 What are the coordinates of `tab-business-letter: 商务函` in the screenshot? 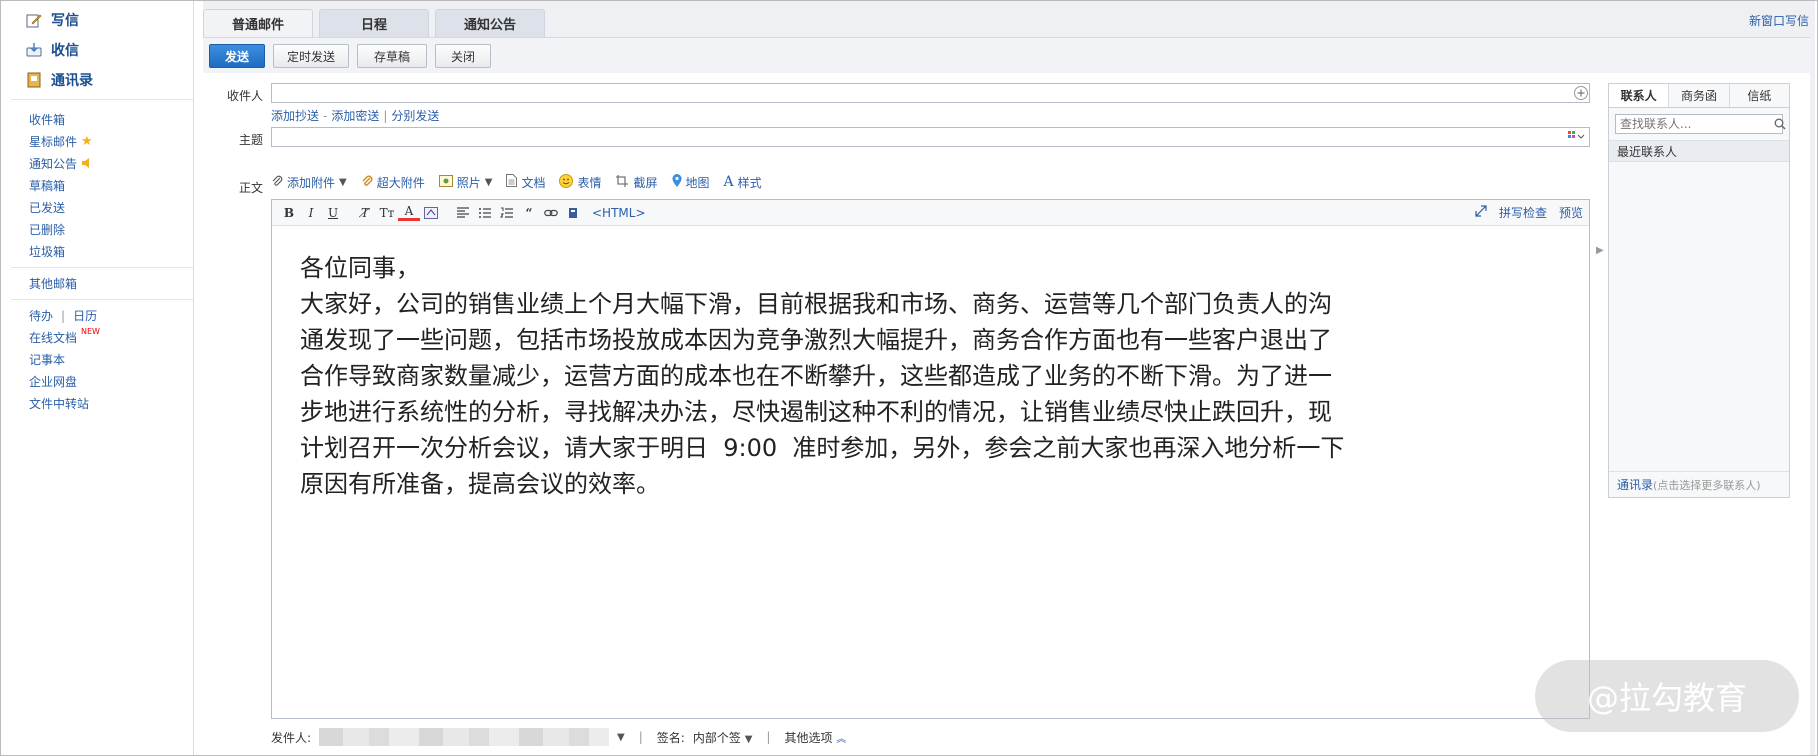 It's located at (1699, 95).